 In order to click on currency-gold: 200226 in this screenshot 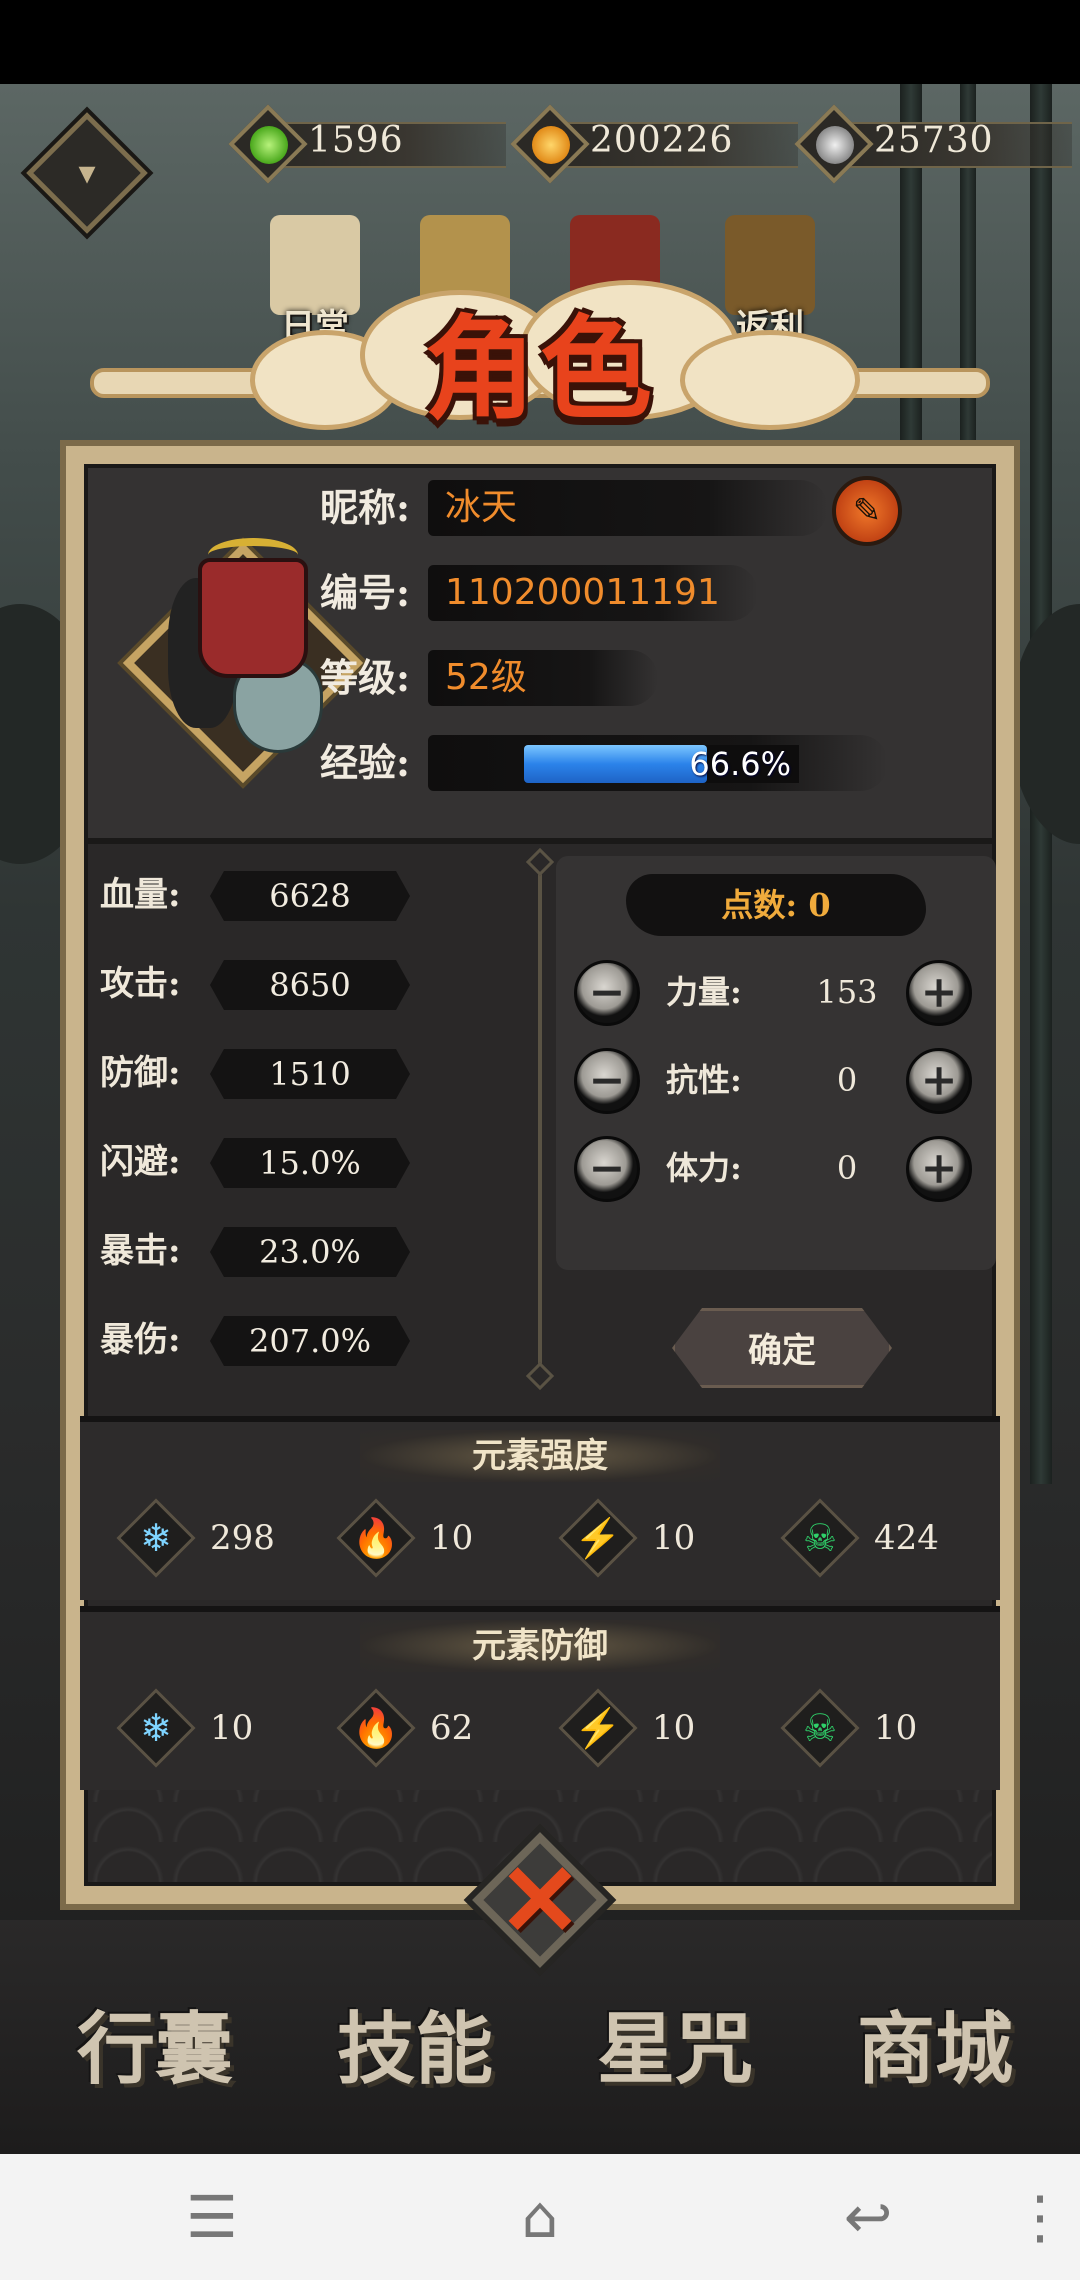, I will do `click(656, 144)`.